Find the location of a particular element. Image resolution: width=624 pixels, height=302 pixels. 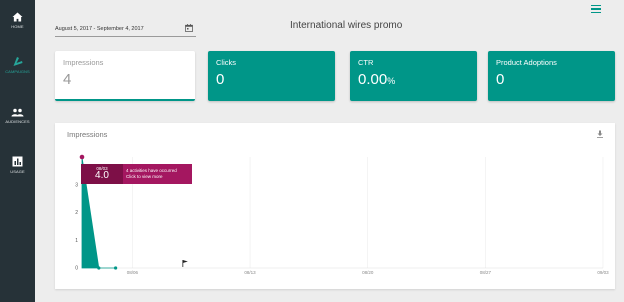

bar-chart-icon is located at coordinates (17, 161).